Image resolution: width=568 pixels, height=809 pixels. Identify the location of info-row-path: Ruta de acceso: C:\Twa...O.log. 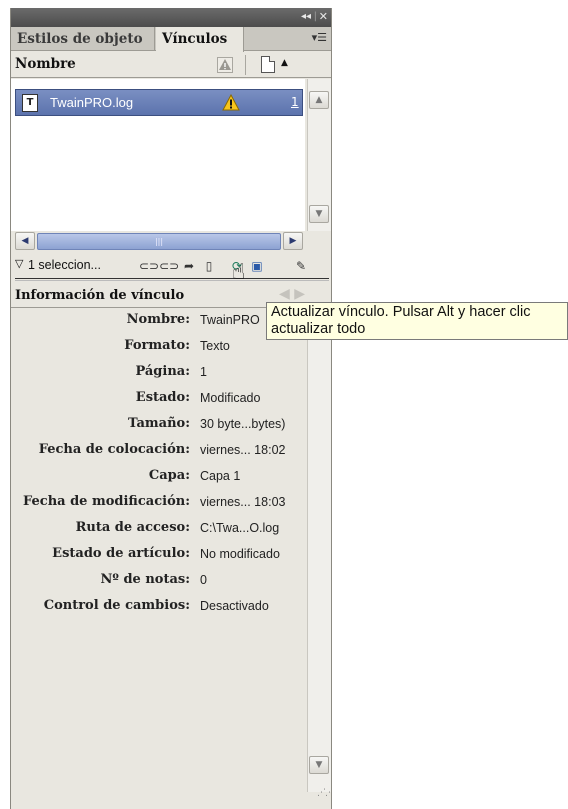
(159, 533).